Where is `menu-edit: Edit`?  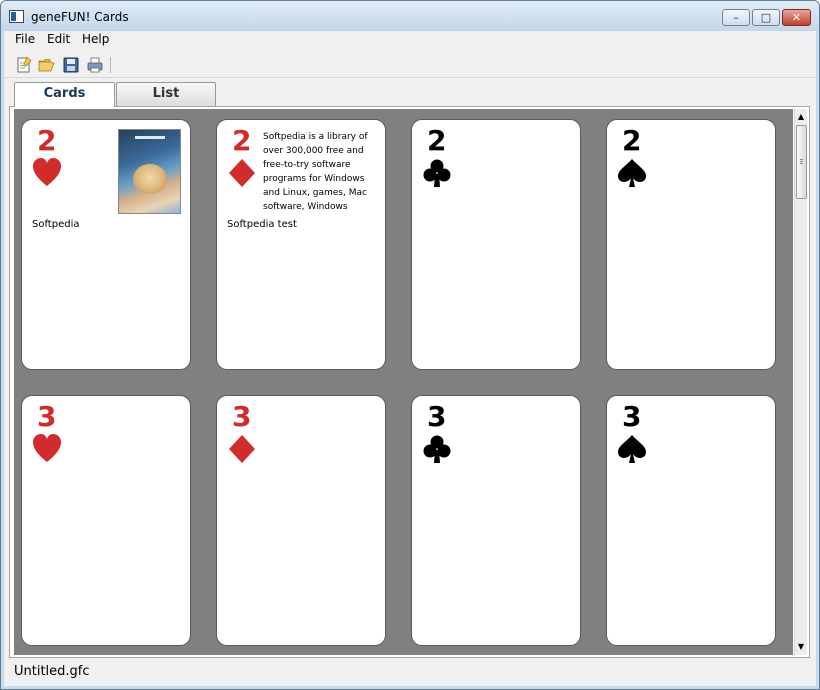
menu-edit: Edit is located at coordinates (58, 39).